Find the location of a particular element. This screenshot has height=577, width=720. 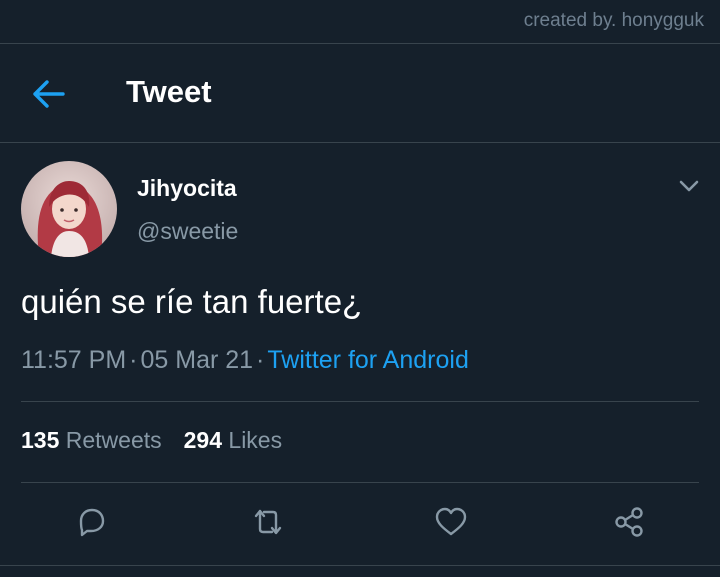

retweets-stat: 135 Retweets is located at coordinates (91, 440).